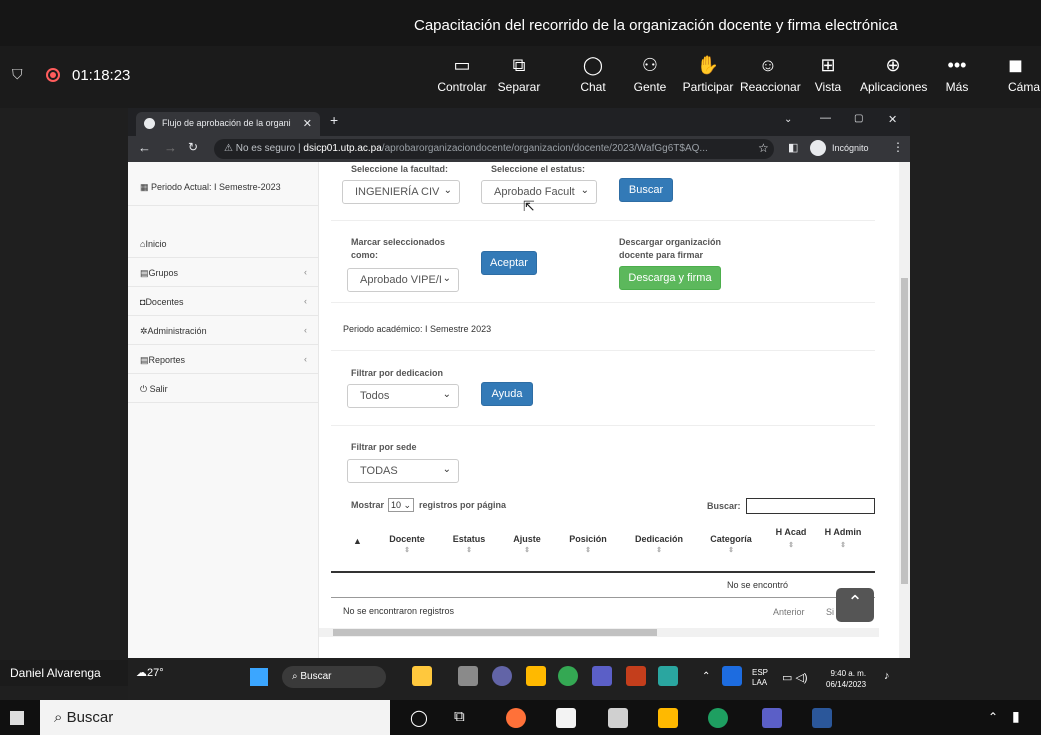 The image size is (1041, 735). I want to click on toolbar-controlar: ▭ Controlar, so click(462, 74).